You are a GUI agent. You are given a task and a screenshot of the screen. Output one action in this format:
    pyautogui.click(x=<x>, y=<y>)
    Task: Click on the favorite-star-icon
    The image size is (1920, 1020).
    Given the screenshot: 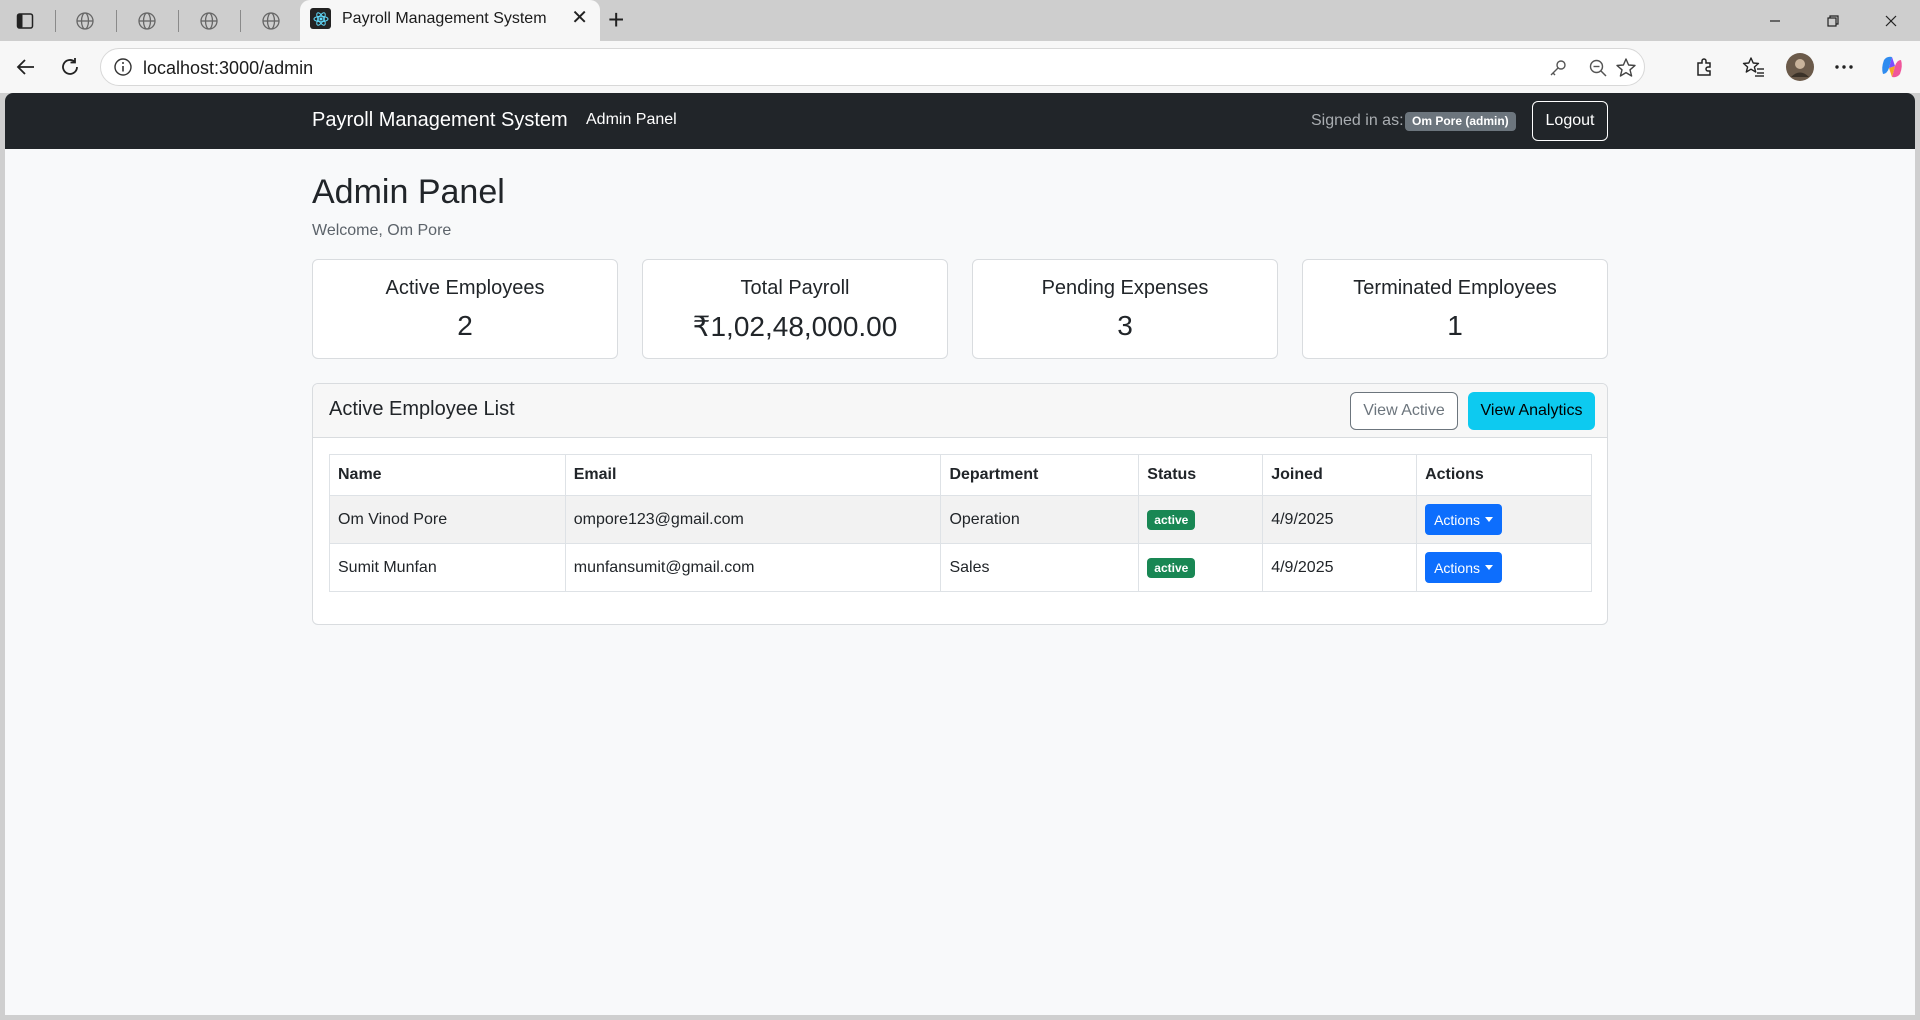 What is the action you would take?
    pyautogui.click(x=1626, y=68)
    